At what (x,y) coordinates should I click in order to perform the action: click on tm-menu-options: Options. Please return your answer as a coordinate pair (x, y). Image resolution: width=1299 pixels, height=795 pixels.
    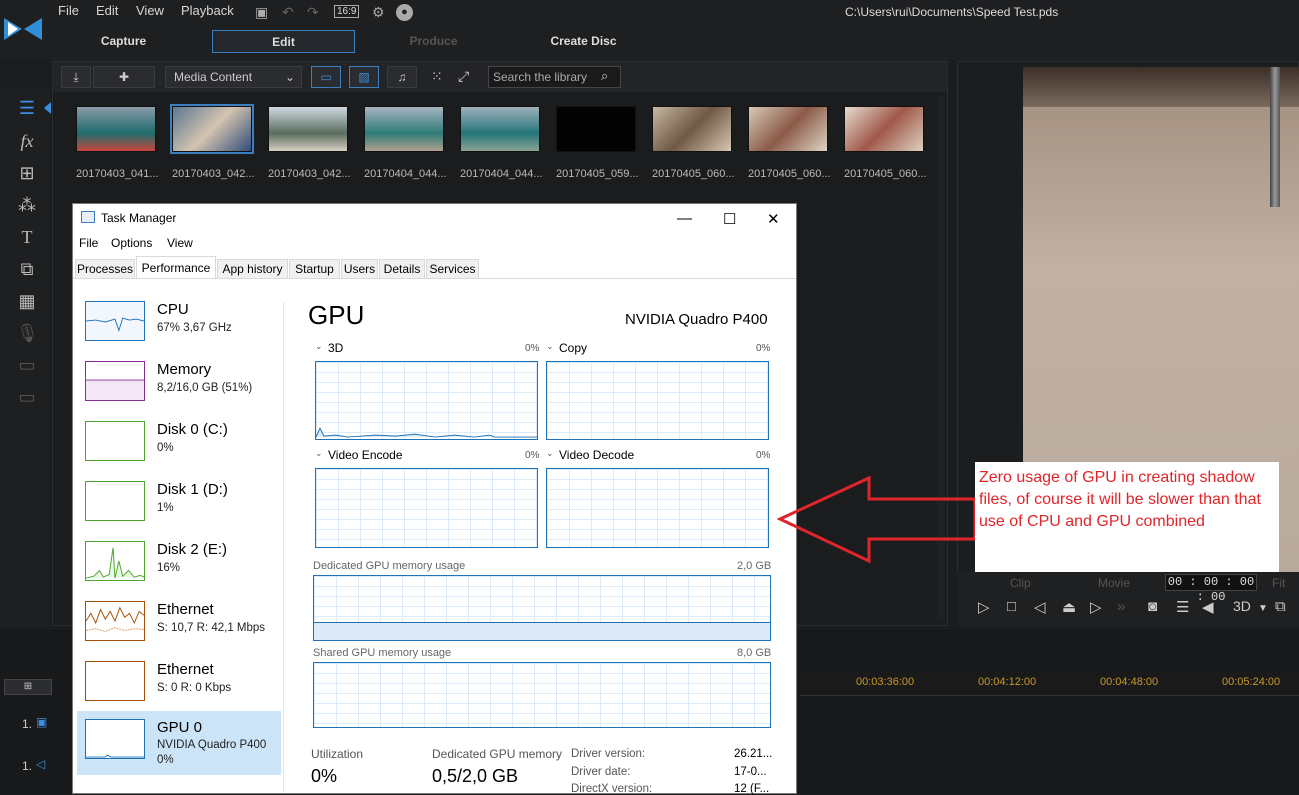
    Looking at the image, I should click on (131, 243).